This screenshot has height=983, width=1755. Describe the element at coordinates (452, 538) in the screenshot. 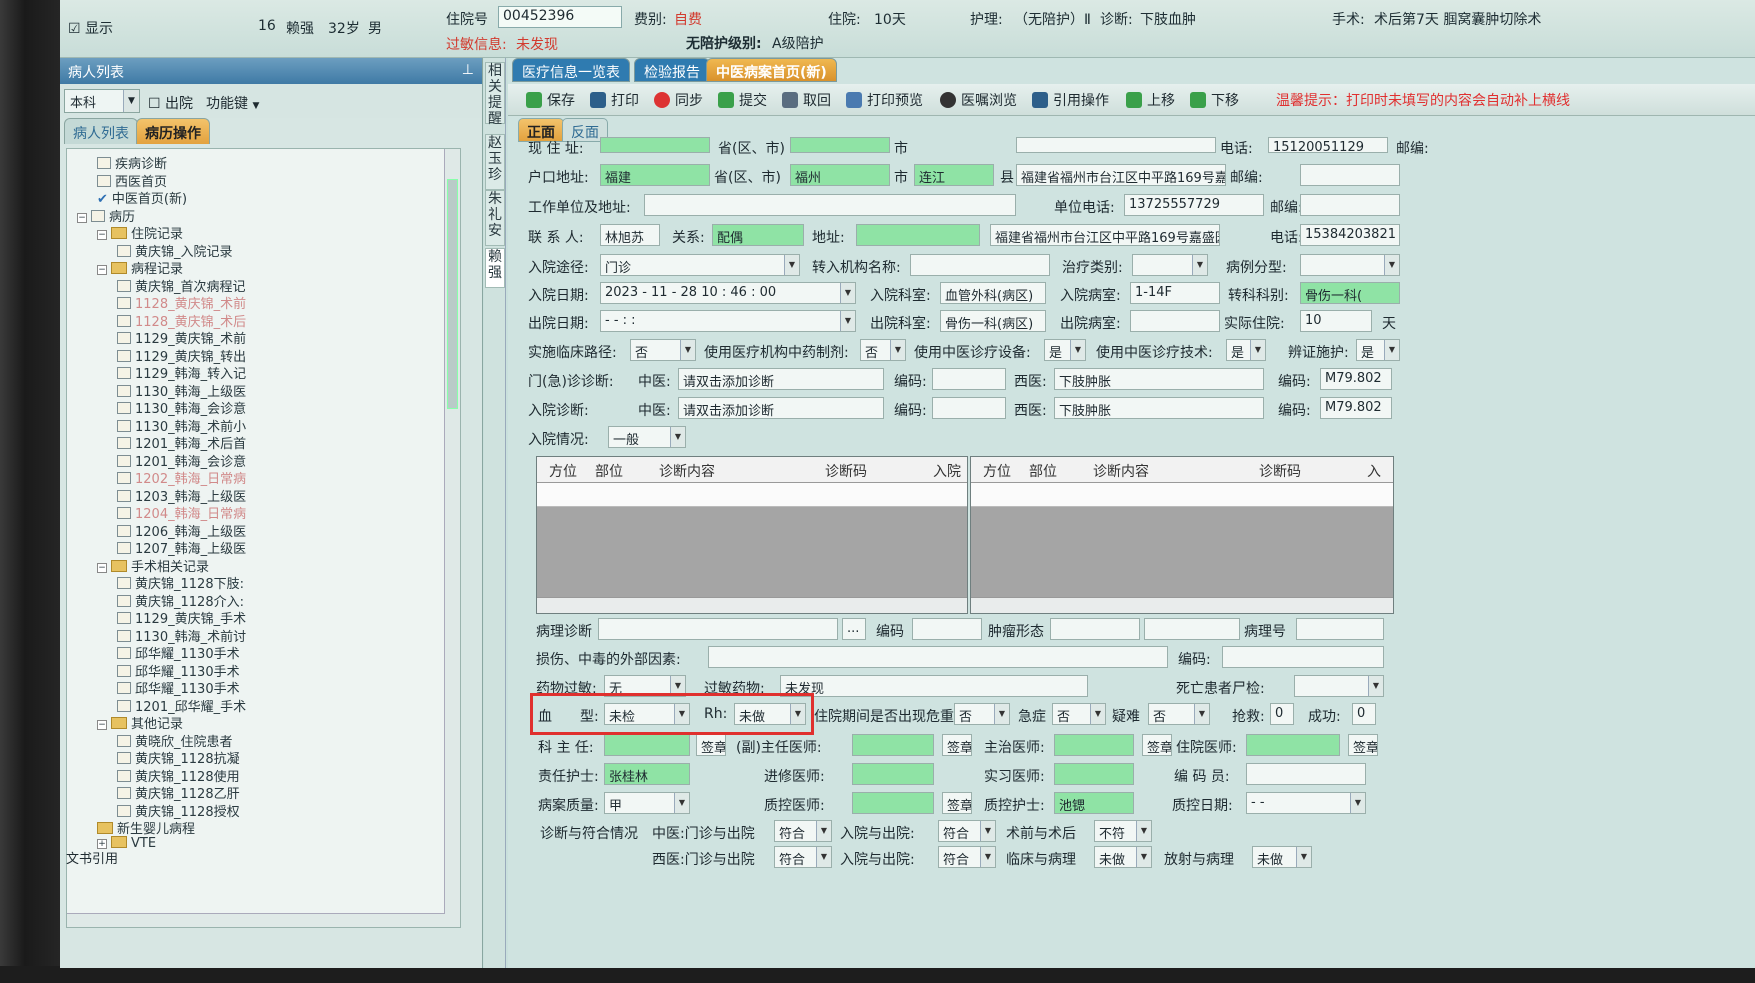

I see `tree-scrollbar` at that location.